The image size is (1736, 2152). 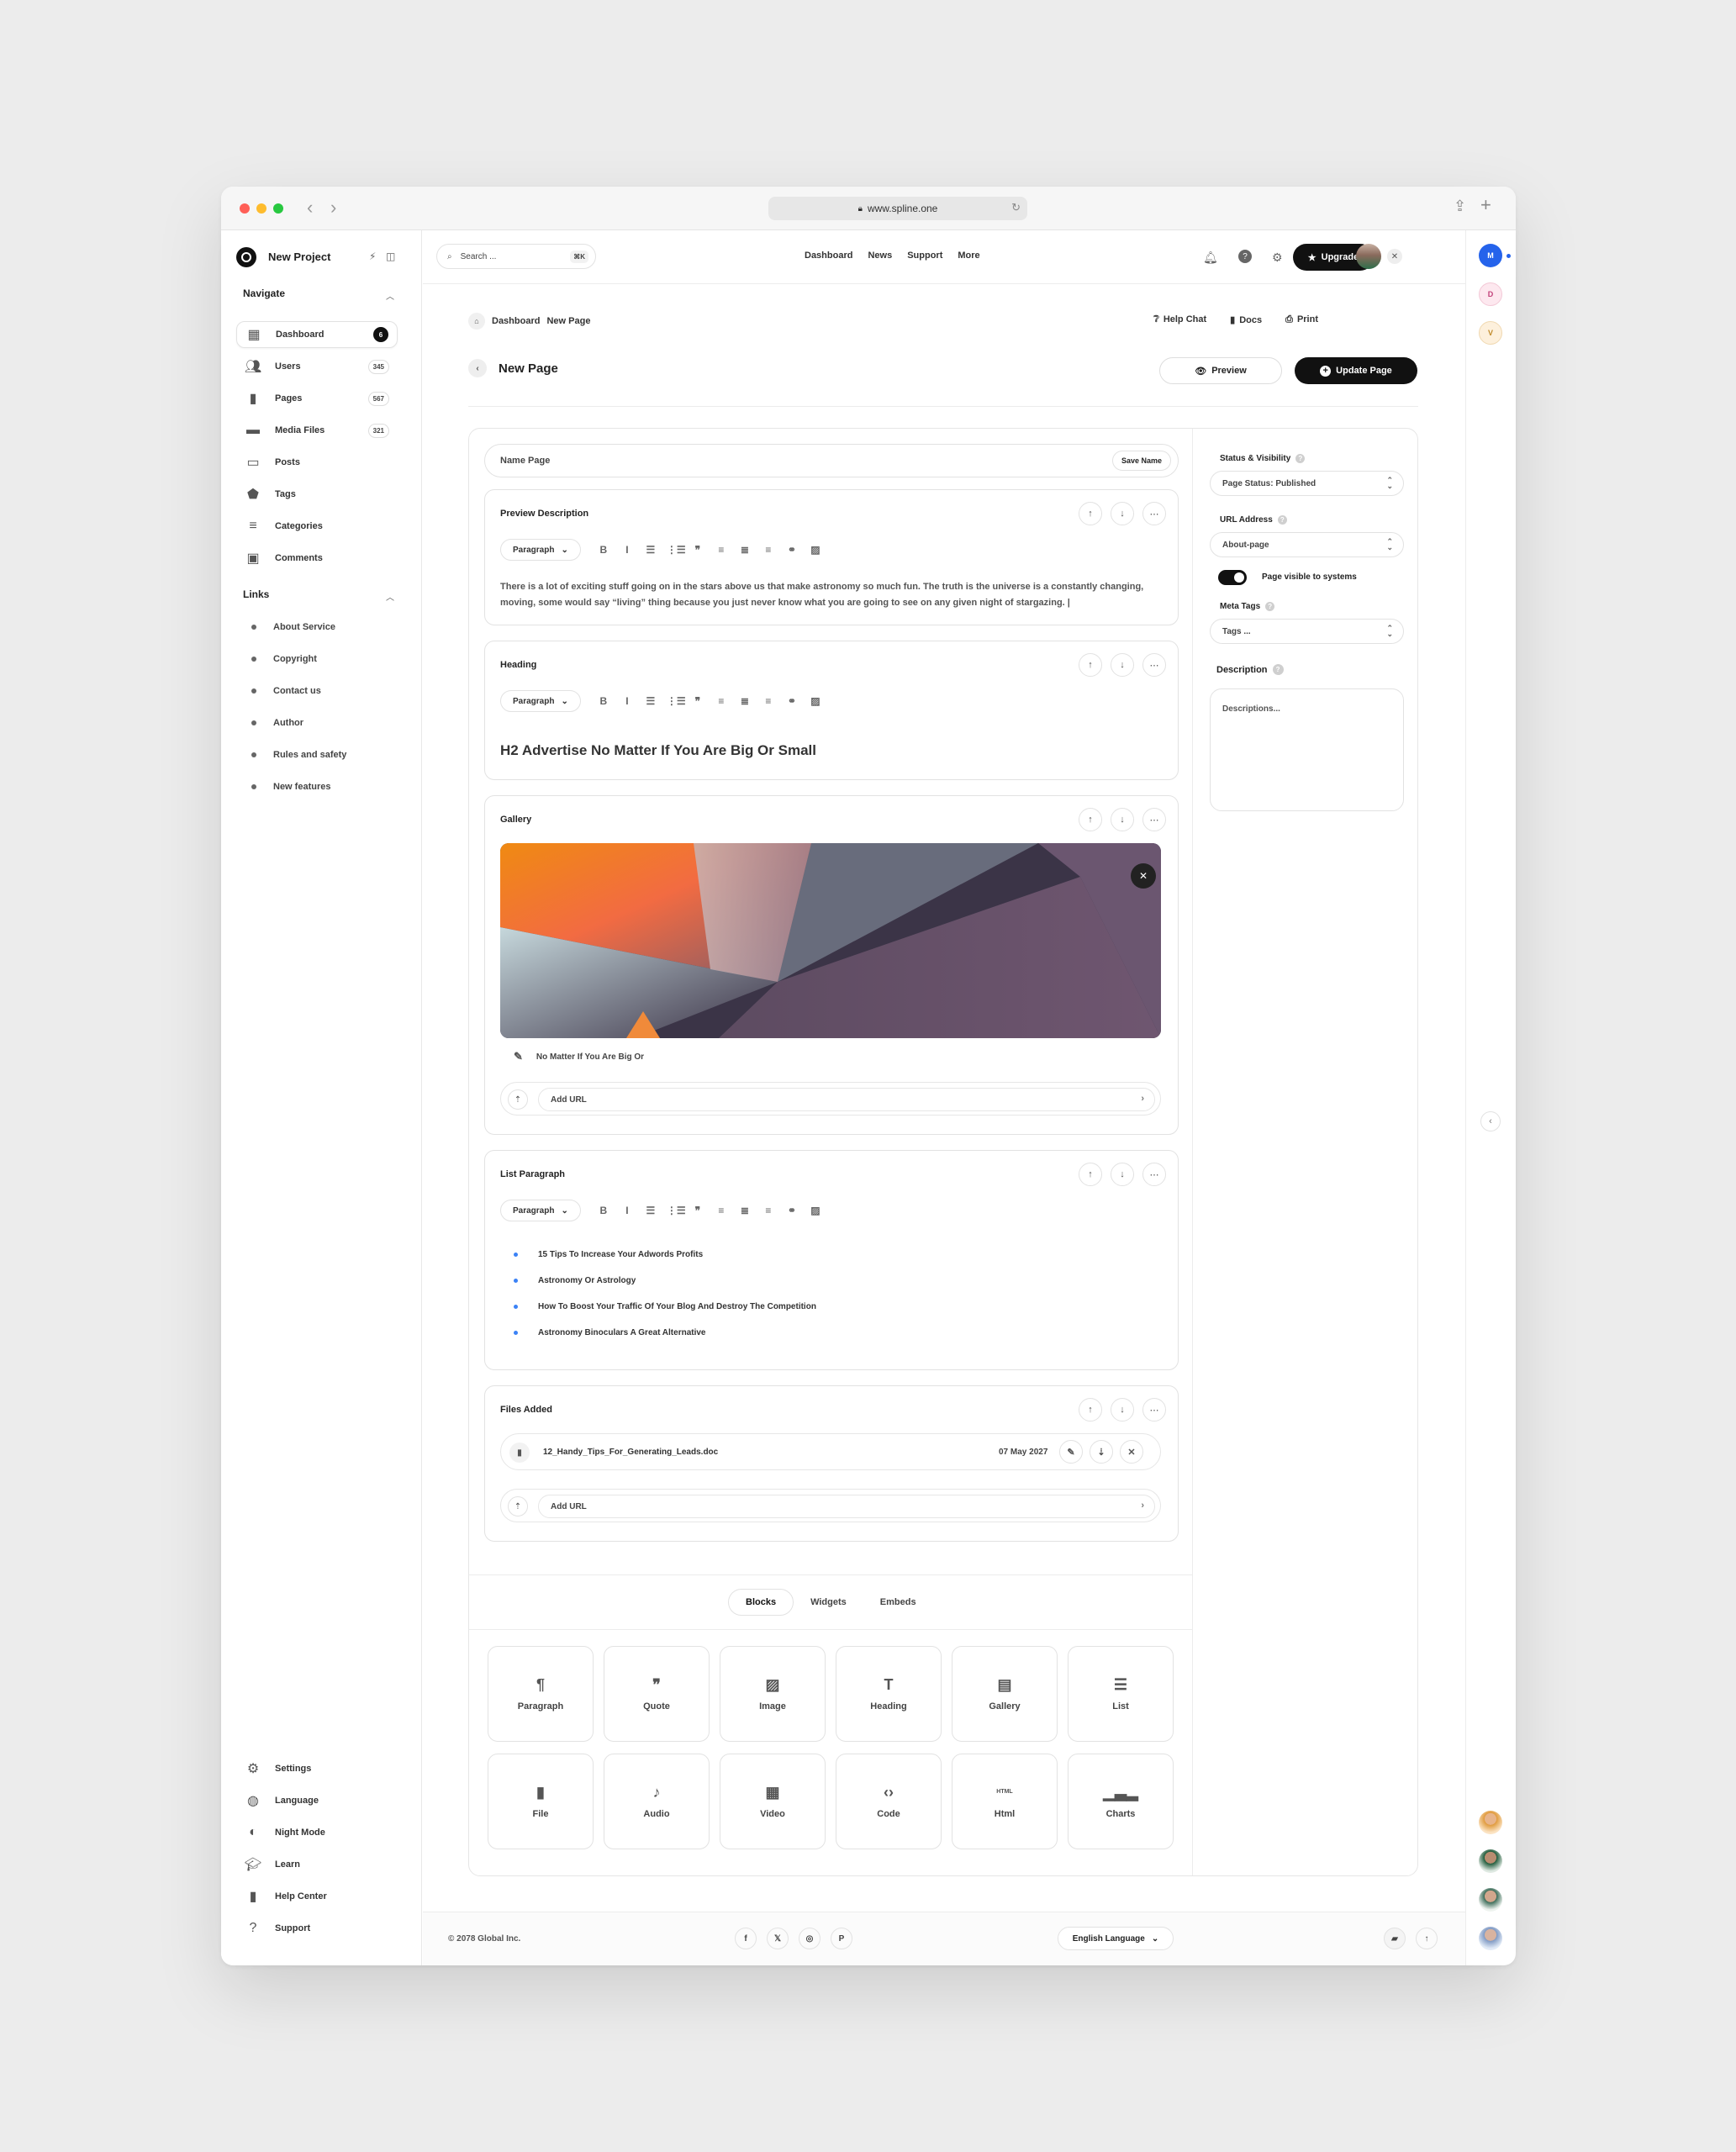 I want to click on block-gallery: ▤ Gallery, so click(x=1005, y=1694).